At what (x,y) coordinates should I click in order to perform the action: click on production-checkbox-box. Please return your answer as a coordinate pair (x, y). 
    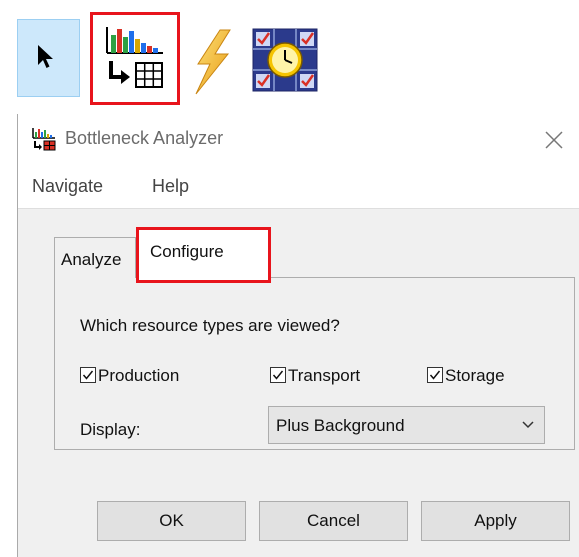
    Looking at the image, I should click on (88, 375).